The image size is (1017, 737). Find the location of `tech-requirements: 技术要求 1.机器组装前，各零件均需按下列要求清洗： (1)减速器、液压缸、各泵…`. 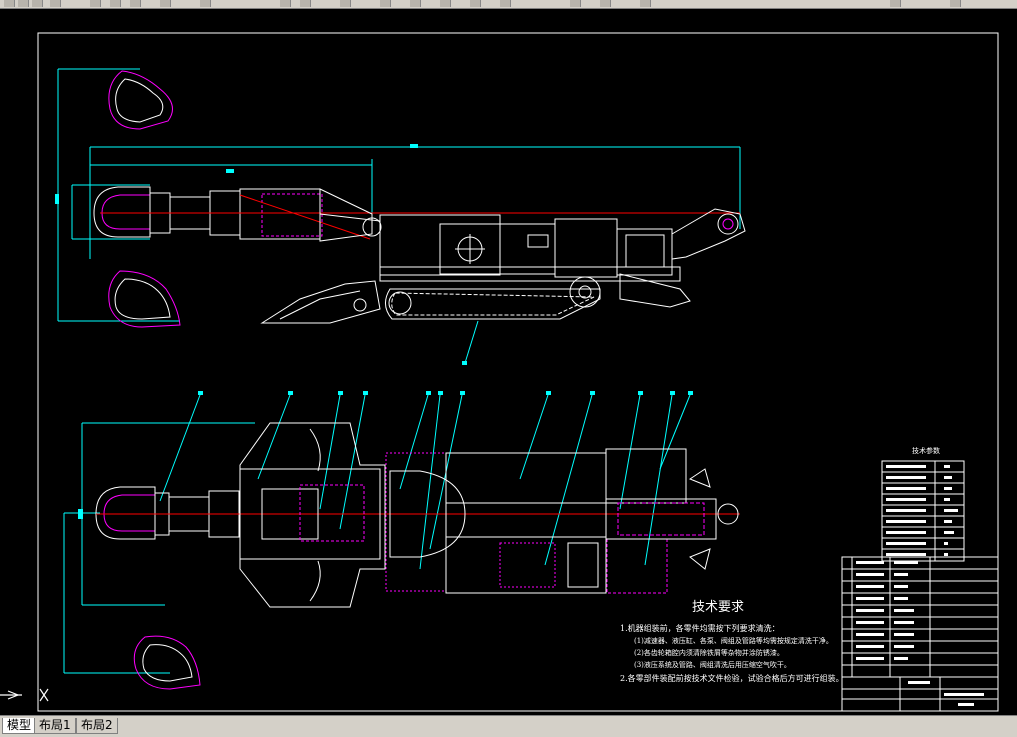

tech-requirements: 技术要求 1.机器组装前，各零件均需按下列要求清洗： (1)减速器、液压缸、各泵… is located at coordinates (732, 641).